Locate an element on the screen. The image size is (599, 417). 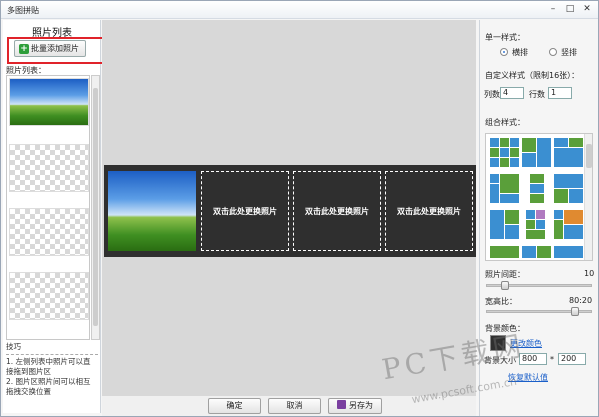
bg-size-label: 背景大小 is located at coordinates (500, 360).